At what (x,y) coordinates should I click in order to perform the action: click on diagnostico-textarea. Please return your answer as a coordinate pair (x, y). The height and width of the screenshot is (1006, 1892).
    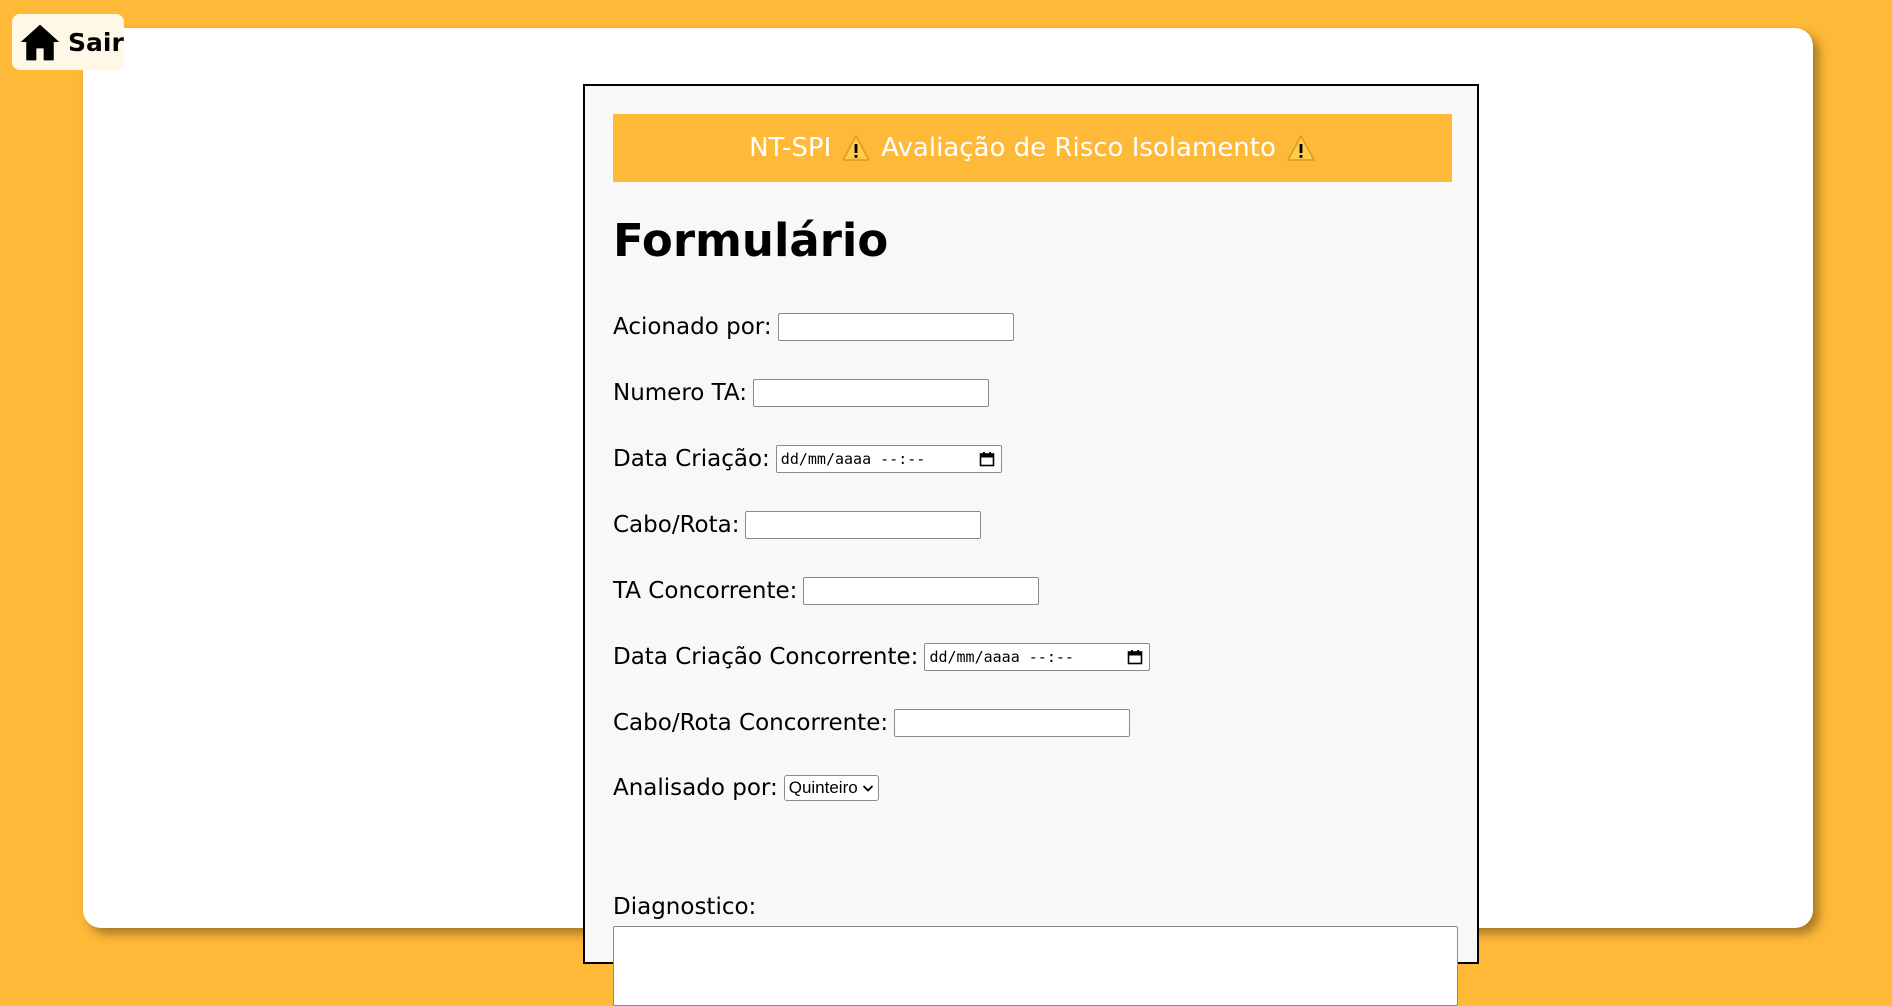
    Looking at the image, I should click on (1035, 966).